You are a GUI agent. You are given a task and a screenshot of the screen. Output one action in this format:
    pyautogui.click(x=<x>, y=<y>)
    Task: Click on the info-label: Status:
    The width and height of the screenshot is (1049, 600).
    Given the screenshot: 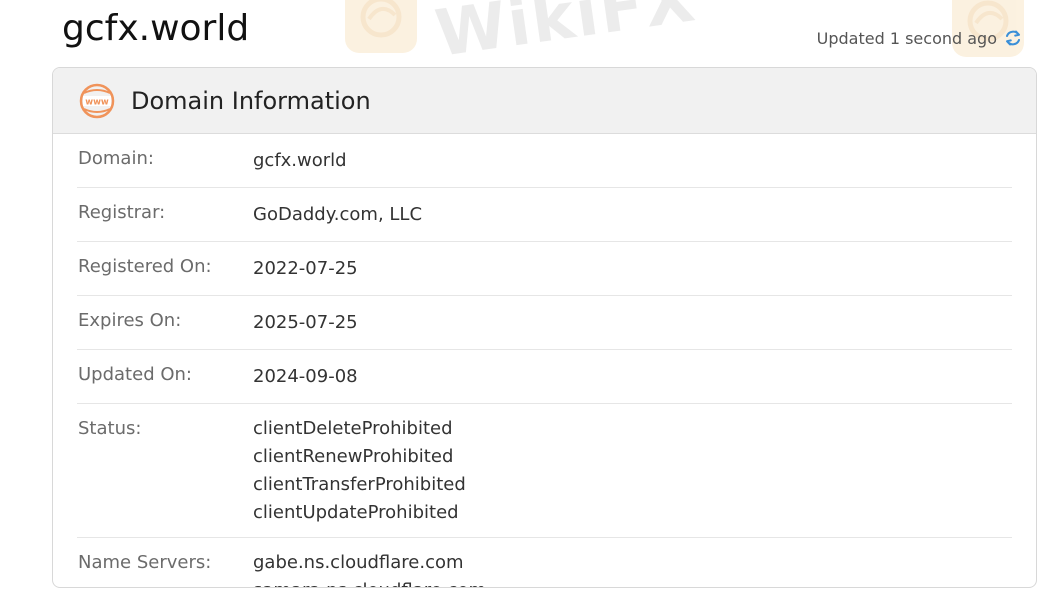 What is the action you would take?
    pyautogui.click(x=110, y=428)
    